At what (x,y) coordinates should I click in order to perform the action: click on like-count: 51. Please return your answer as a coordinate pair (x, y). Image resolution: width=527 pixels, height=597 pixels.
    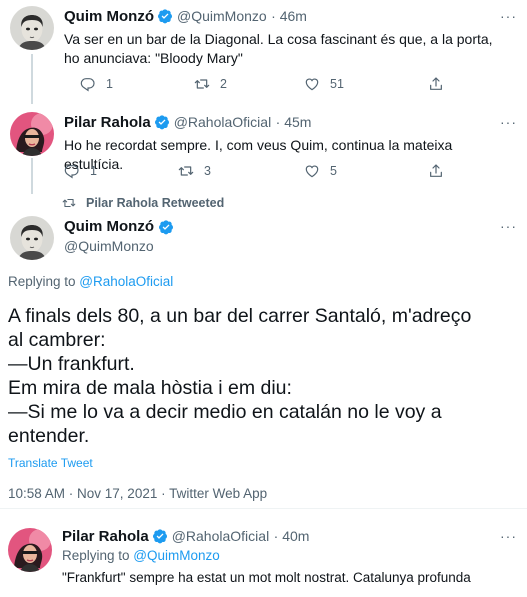
    Looking at the image, I should click on (337, 84).